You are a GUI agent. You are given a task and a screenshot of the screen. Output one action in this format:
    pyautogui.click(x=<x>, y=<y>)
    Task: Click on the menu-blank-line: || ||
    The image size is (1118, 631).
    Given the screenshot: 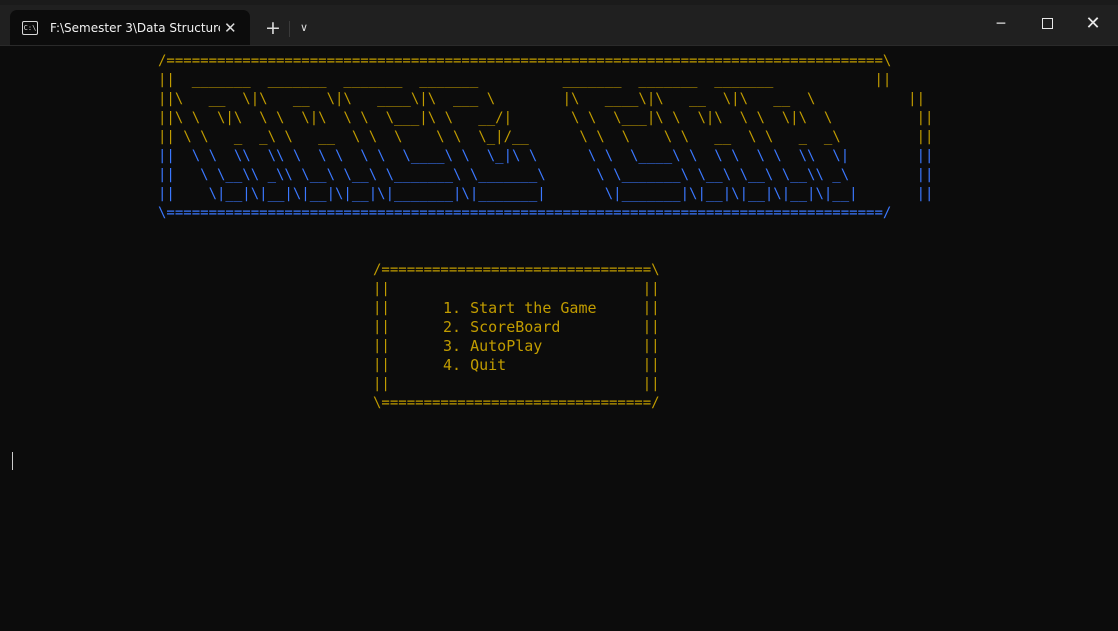 What is the action you would take?
    pyautogui.click(x=516, y=289)
    